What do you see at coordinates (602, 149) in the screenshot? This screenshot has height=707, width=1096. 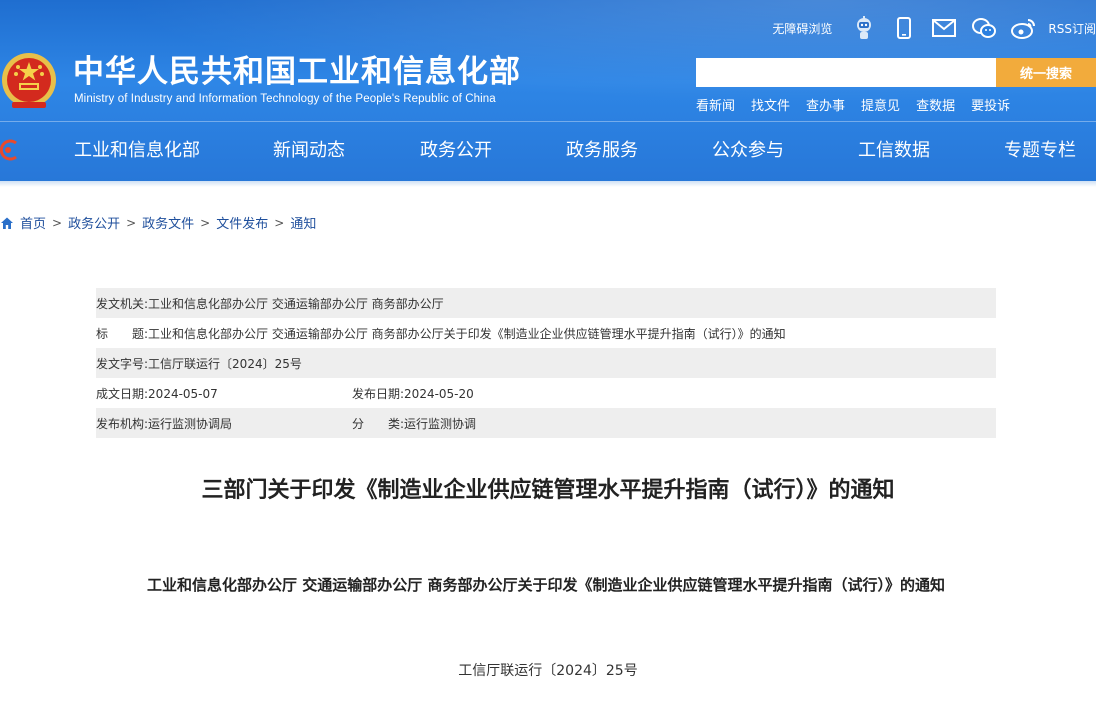 I see `nav-item-gov-services: 政务服务` at bounding box center [602, 149].